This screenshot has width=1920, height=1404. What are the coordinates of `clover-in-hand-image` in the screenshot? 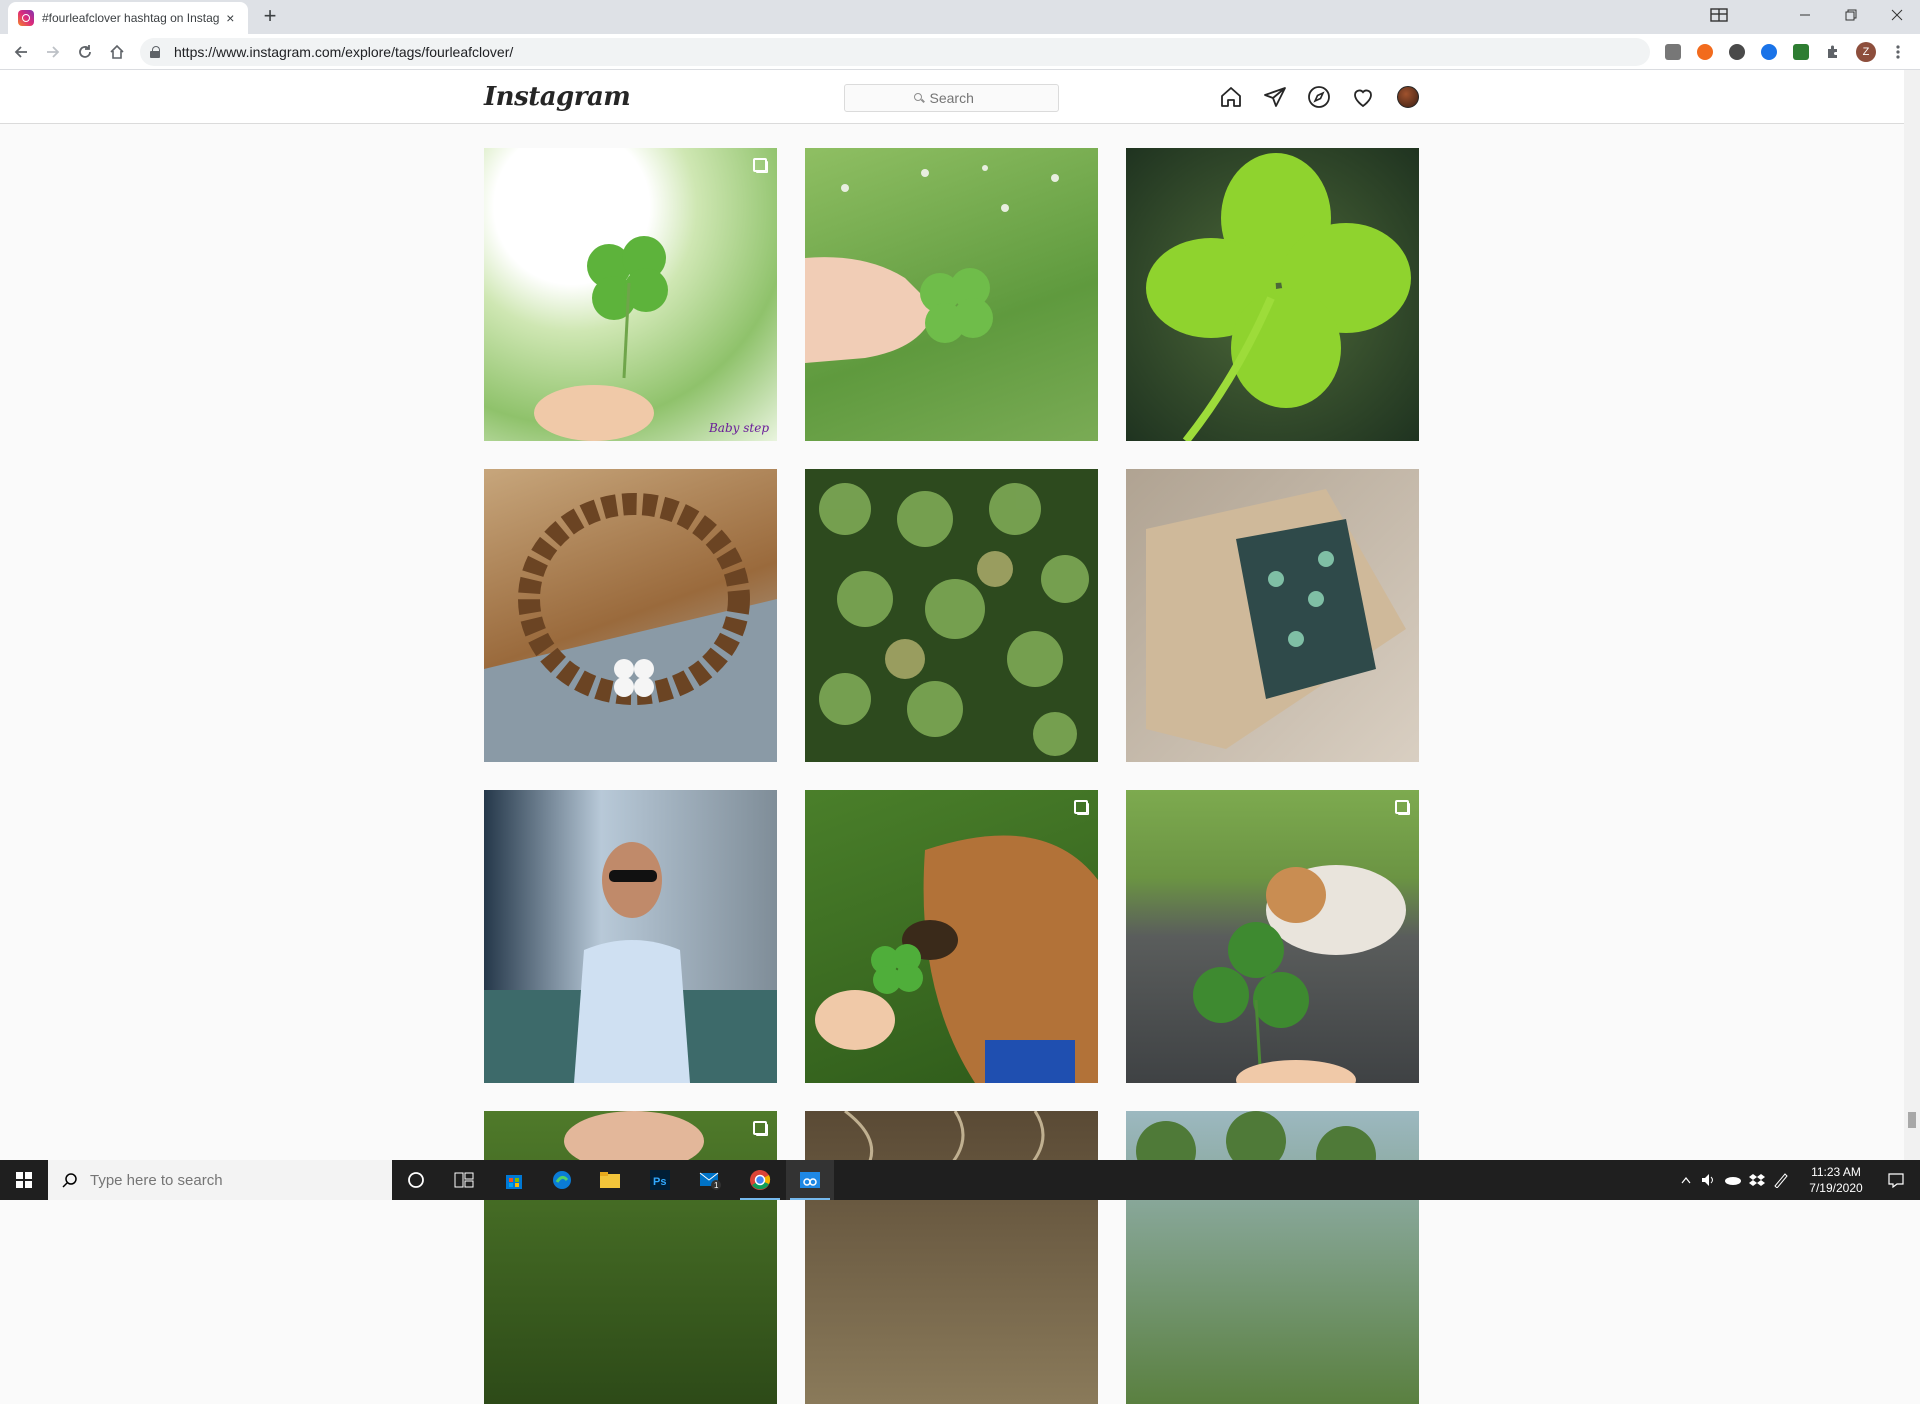 It's located at (932, 264).